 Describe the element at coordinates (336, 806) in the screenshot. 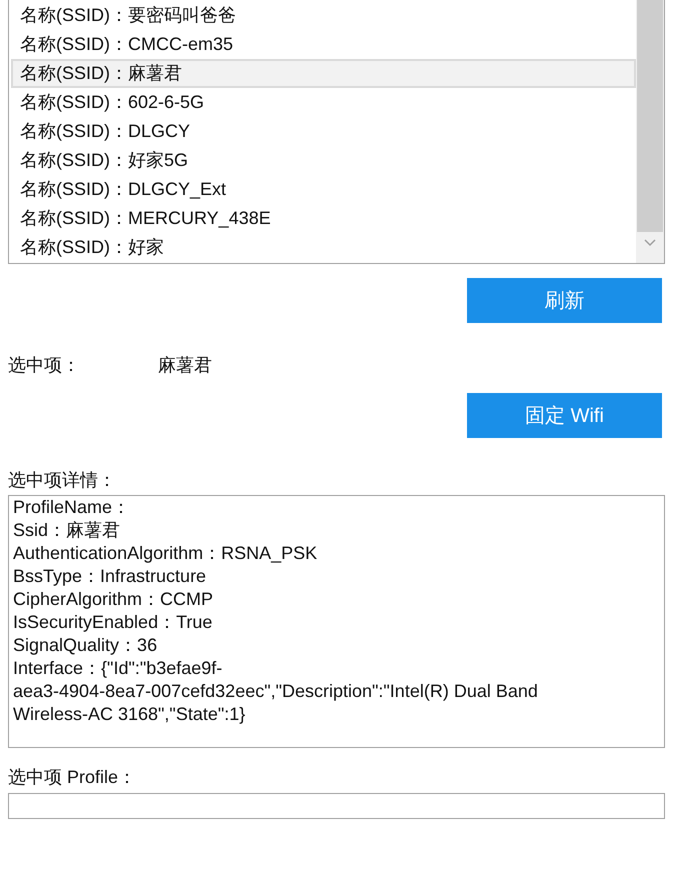

I see `profile-field` at that location.